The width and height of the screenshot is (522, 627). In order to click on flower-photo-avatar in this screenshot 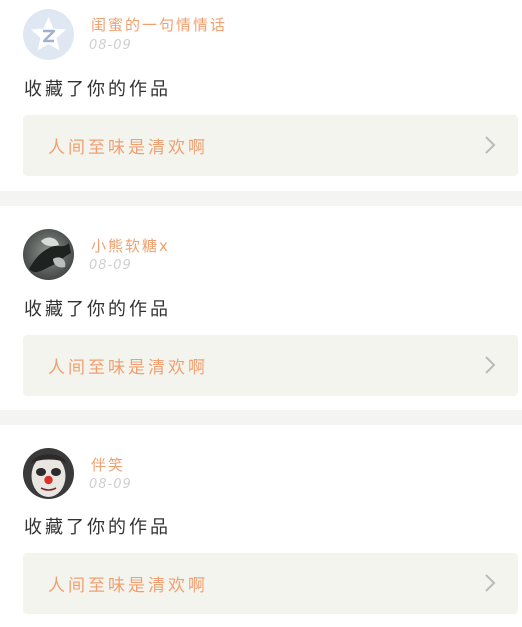, I will do `click(48, 254)`.